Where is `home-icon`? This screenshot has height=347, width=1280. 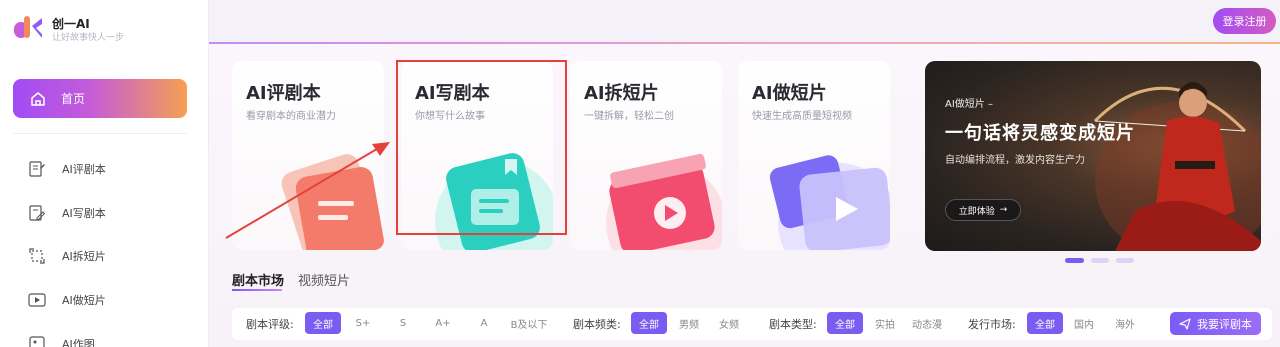 home-icon is located at coordinates (38, 98).